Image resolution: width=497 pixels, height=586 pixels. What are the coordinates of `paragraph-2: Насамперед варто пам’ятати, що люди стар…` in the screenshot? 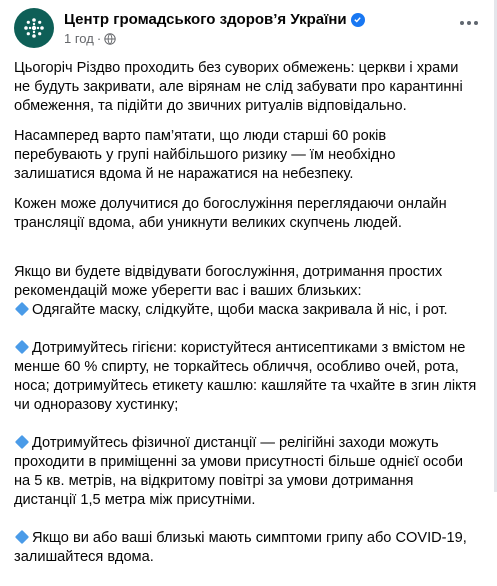 It's located at (205, 155).